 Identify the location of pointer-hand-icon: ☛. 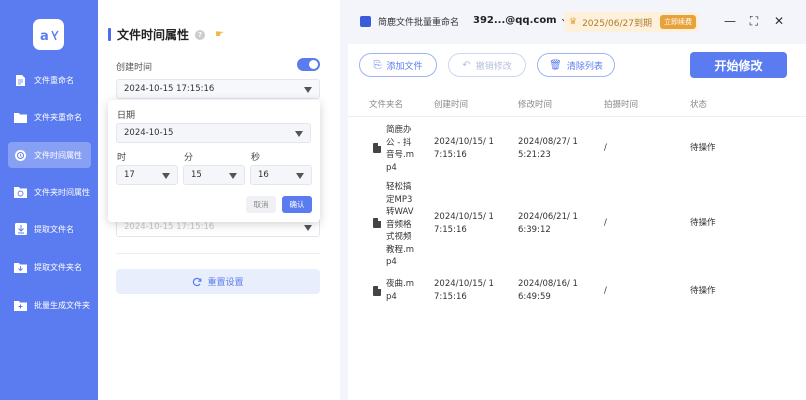
(219, 34).